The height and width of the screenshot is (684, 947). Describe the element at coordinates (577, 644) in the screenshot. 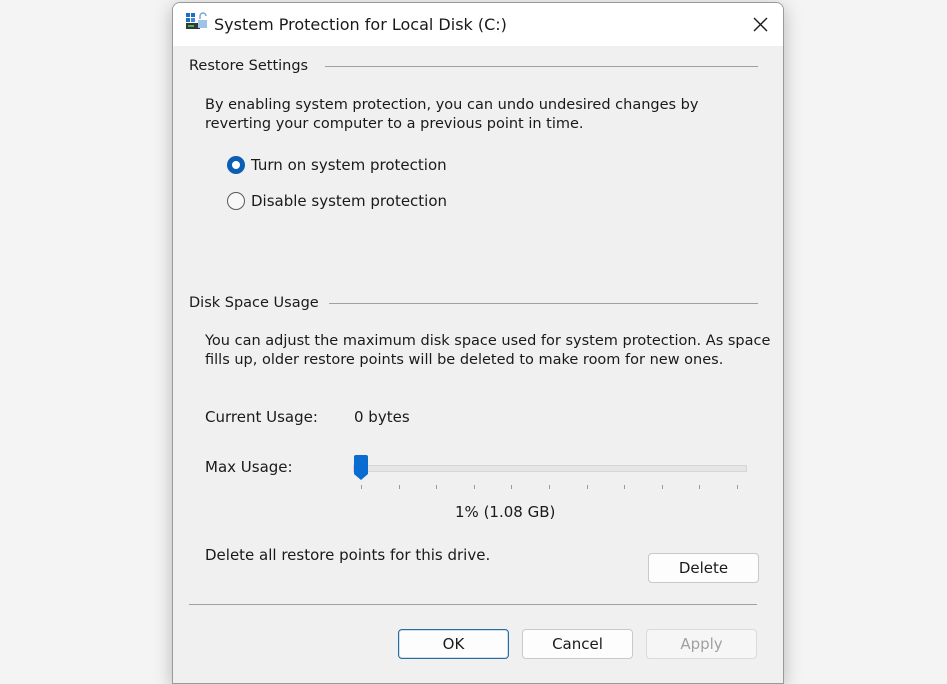

I see `cancel-button: Cancel` at that location.